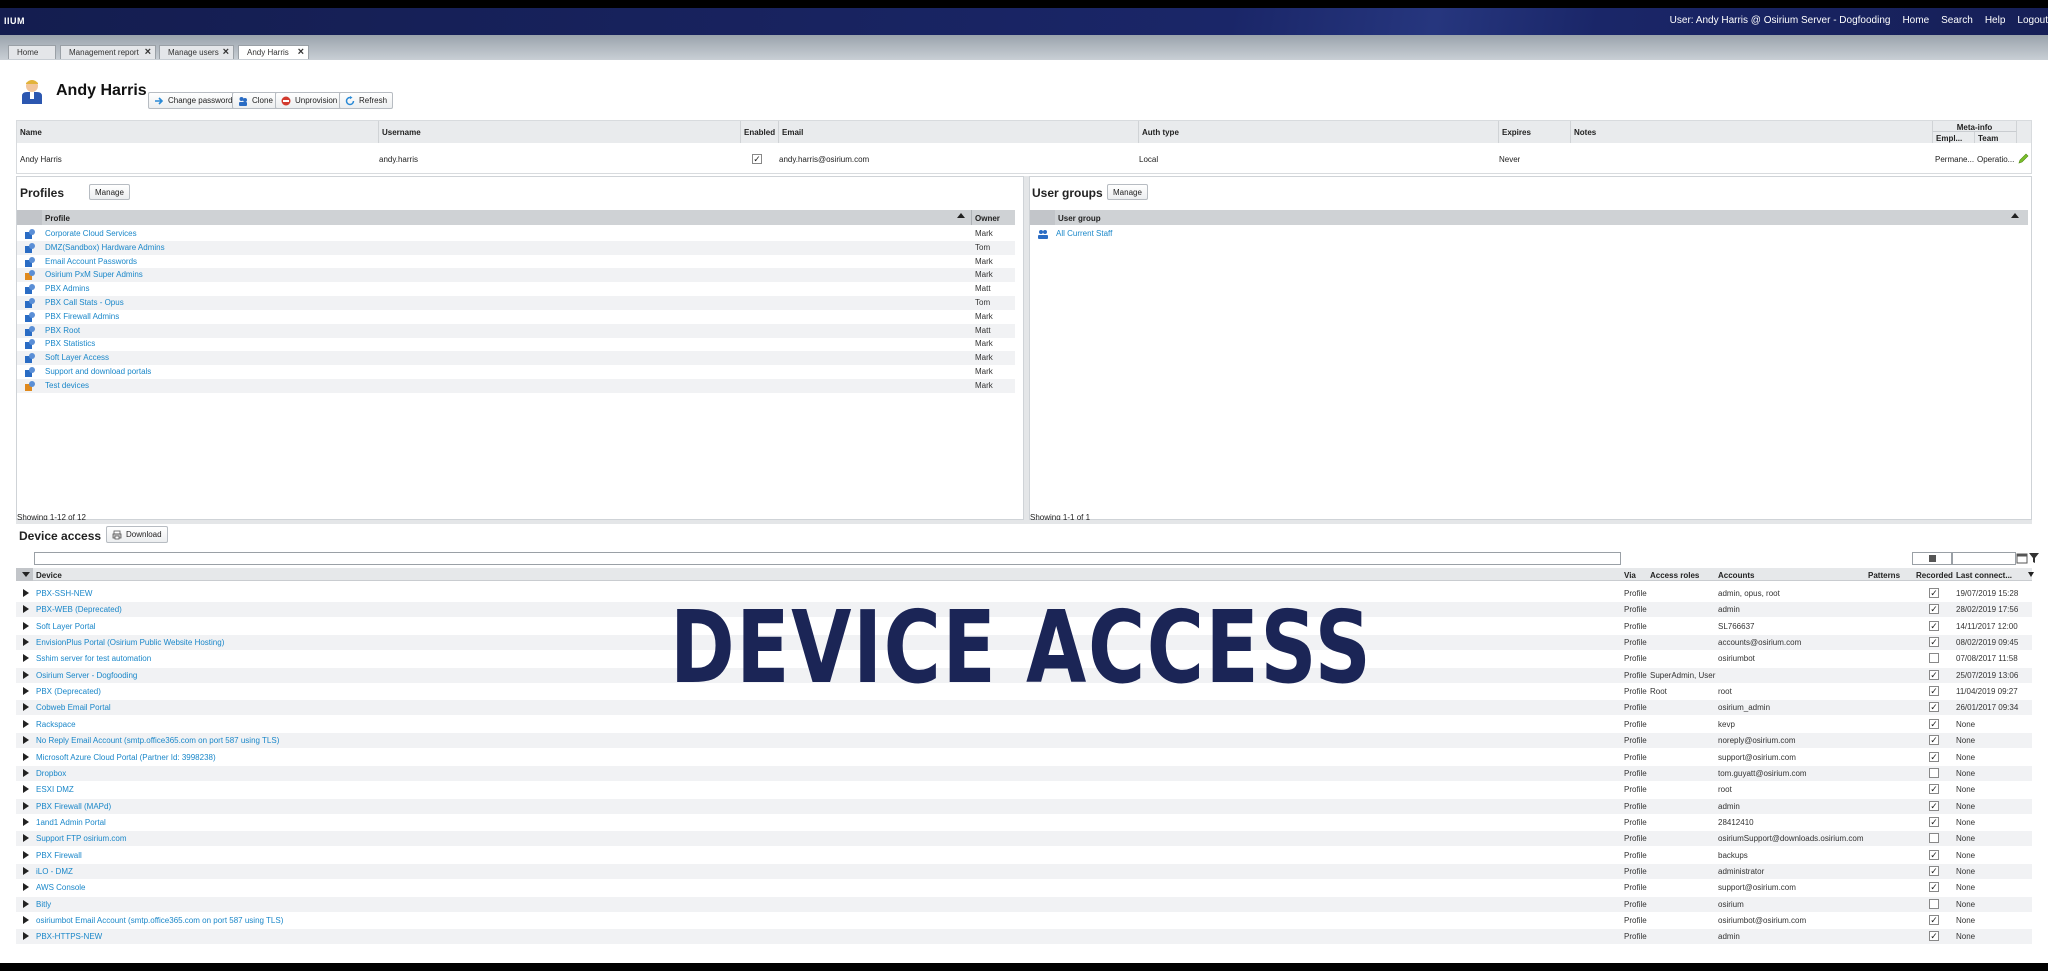 This screenshot has width=2048, height=971. What do you see at coordinates (62, 330) in the screenshot?
I see `profile-link: PBX Root` at bounding box center [62, 330].